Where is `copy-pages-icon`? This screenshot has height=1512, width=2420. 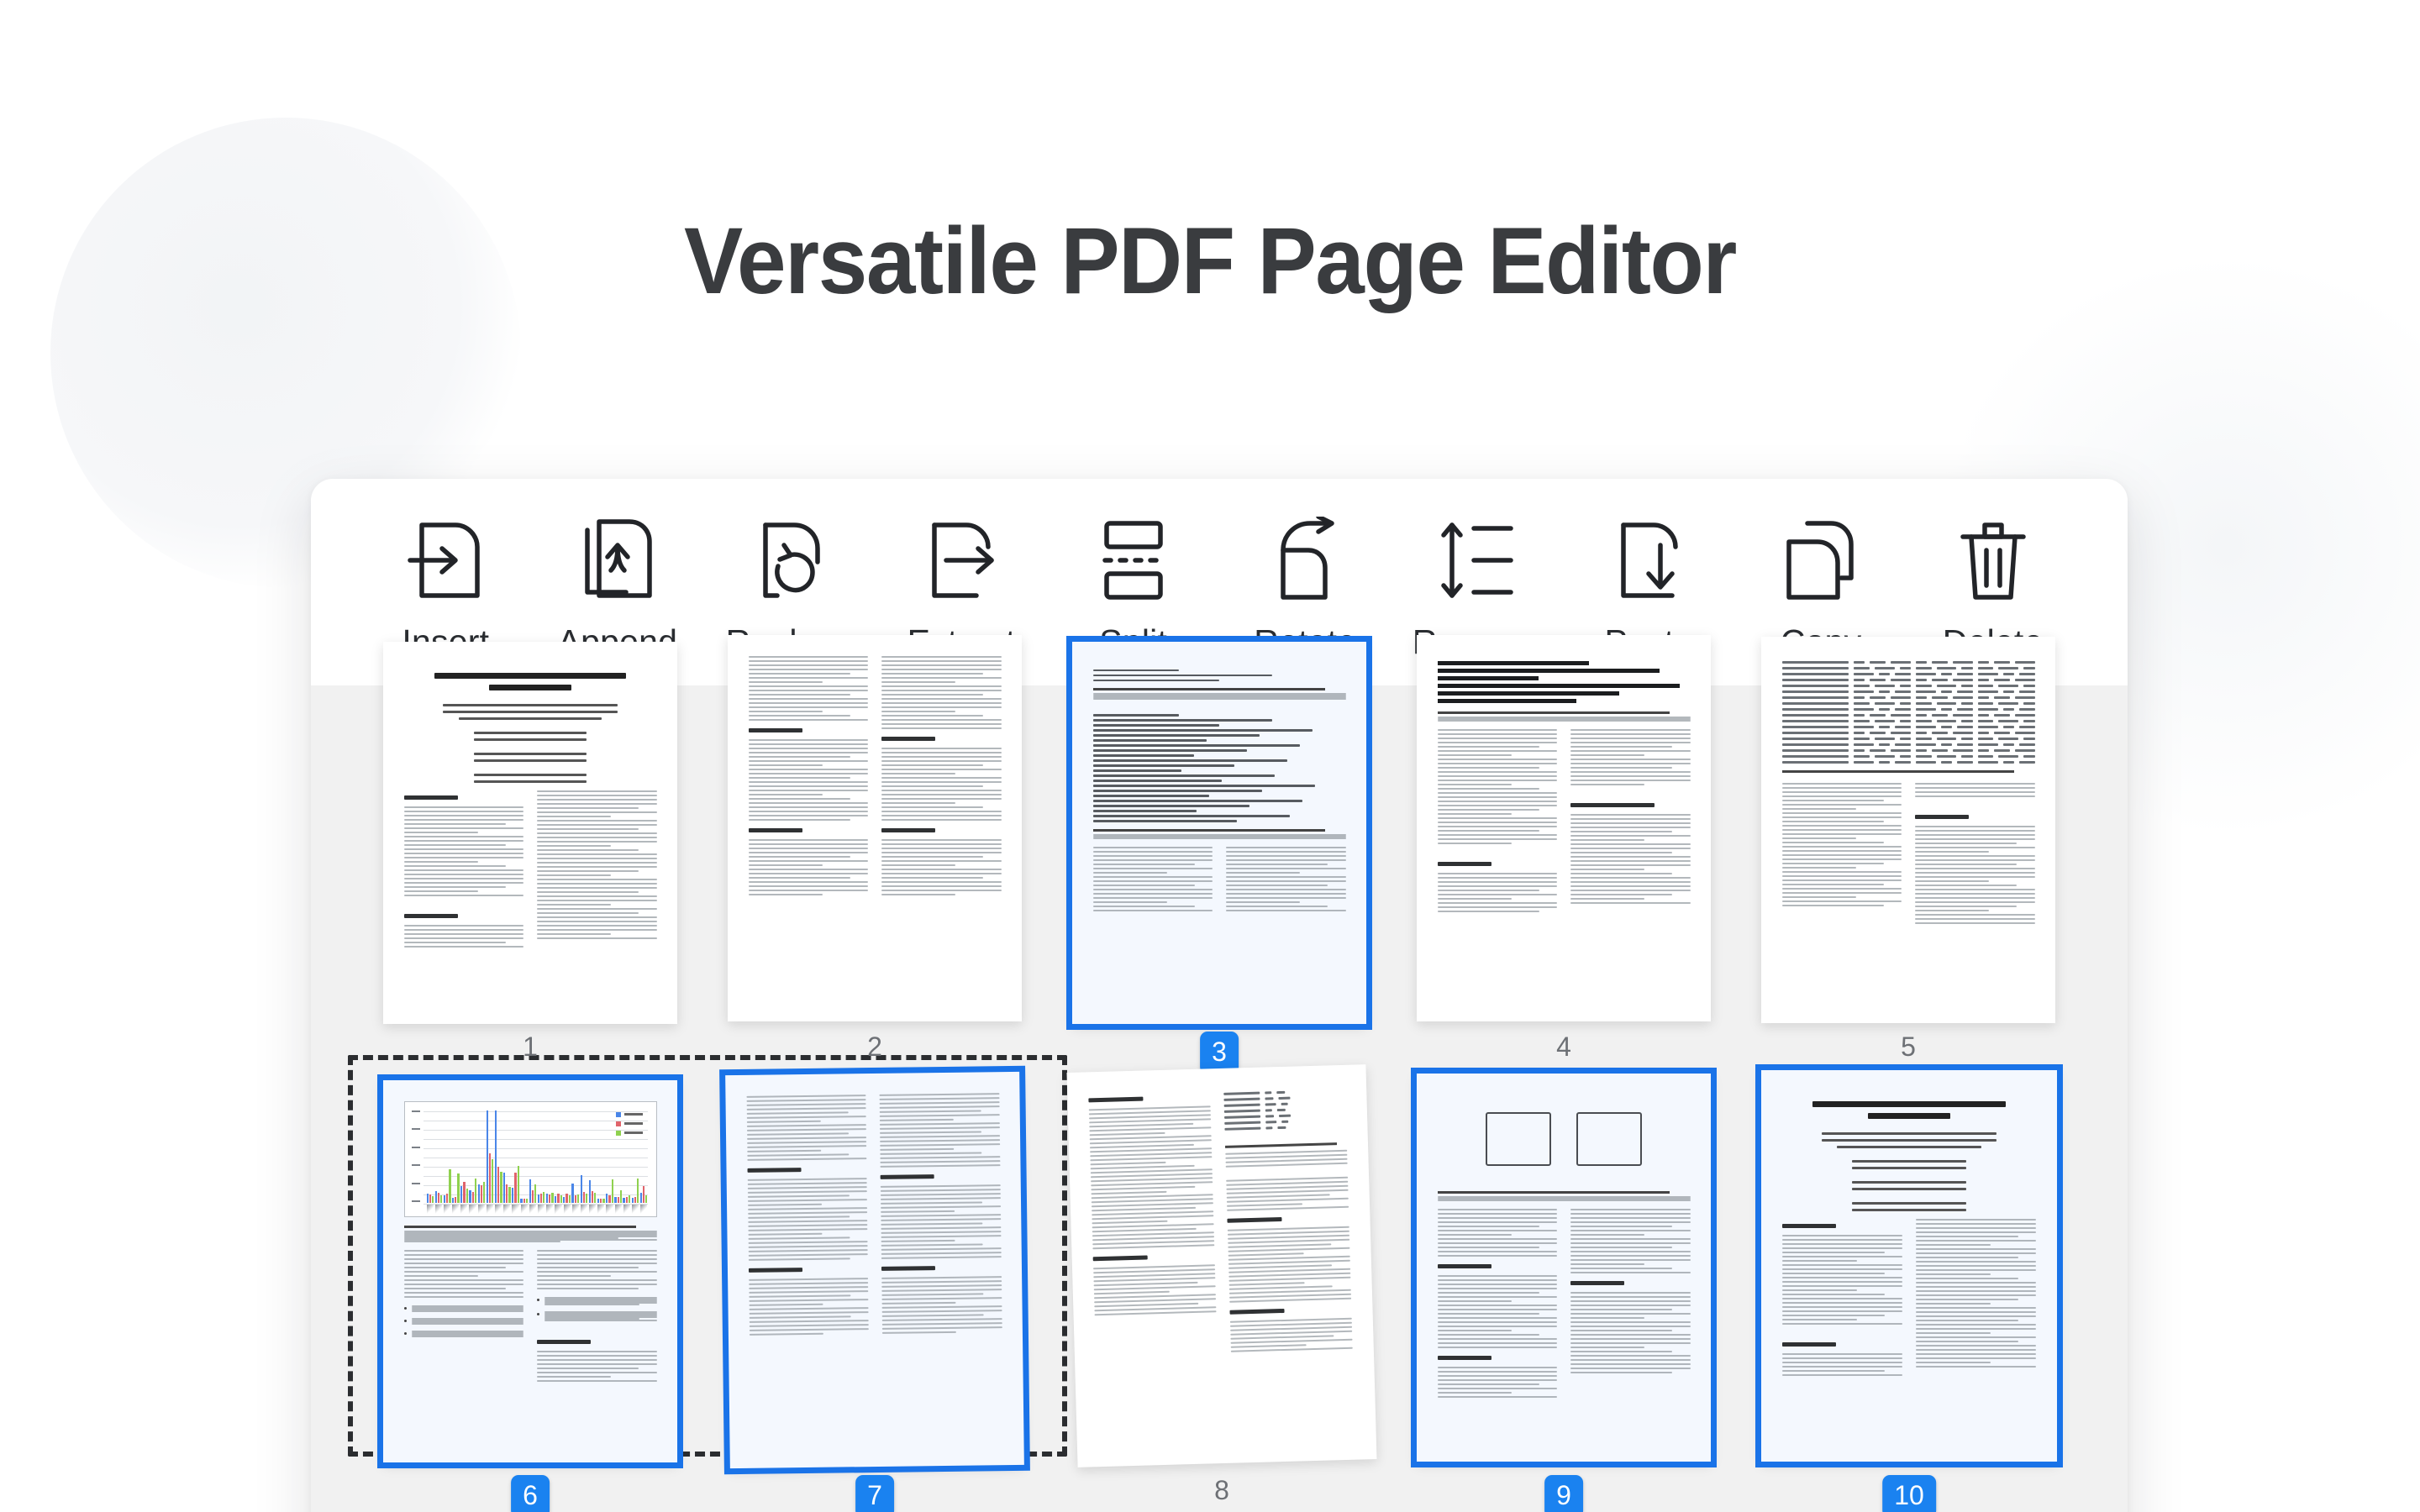 copy-pages-icon is located at coordinates (1821, 560).